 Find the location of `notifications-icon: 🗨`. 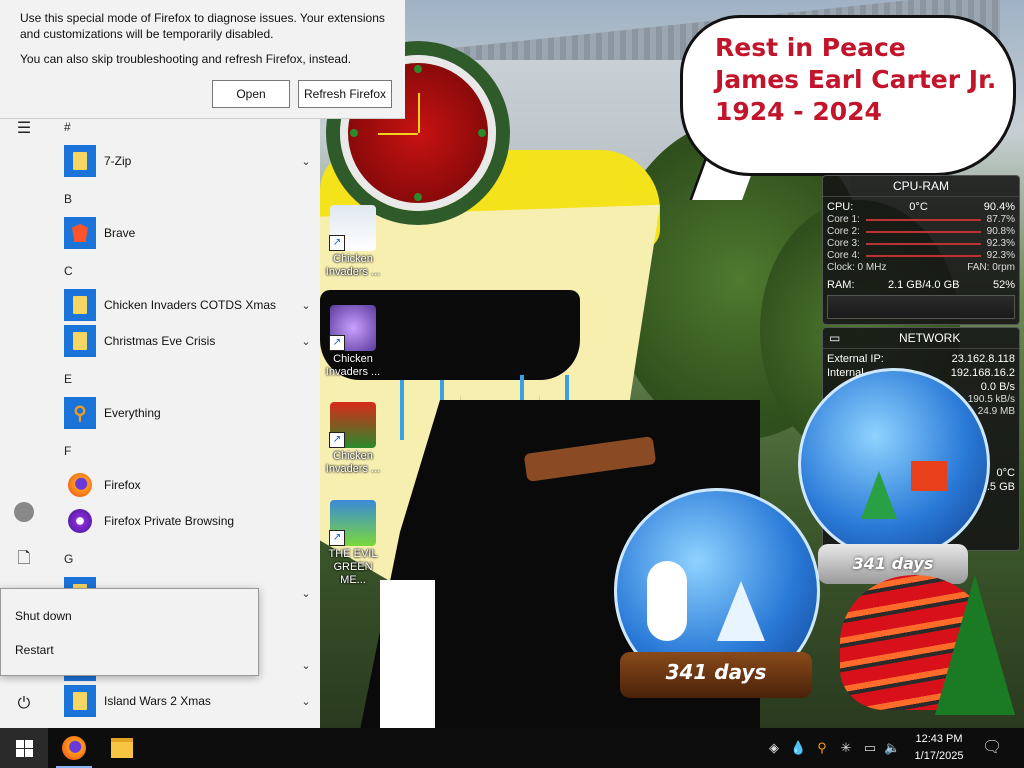

notifications-icon: 🗨 is located at coordinates (992, 748).